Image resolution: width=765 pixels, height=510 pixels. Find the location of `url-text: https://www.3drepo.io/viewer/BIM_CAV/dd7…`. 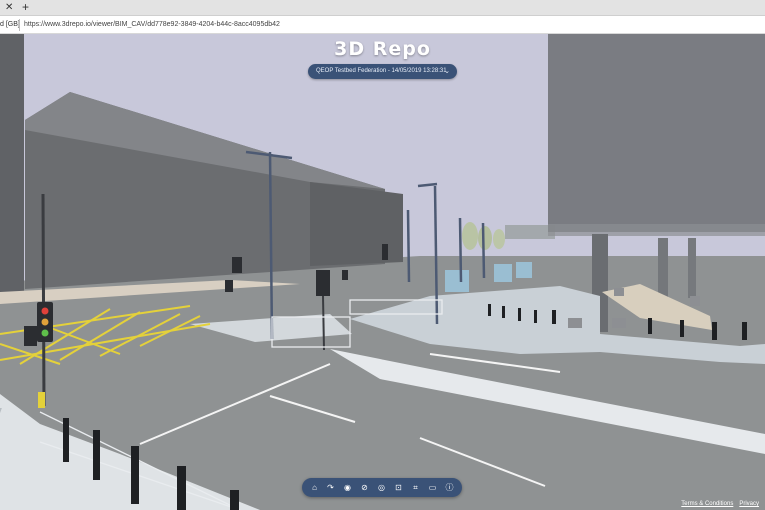

url-text: https://www.3drepo.io/viewer/BIM_CAV/dd7… is located at coordinates (152, 24).